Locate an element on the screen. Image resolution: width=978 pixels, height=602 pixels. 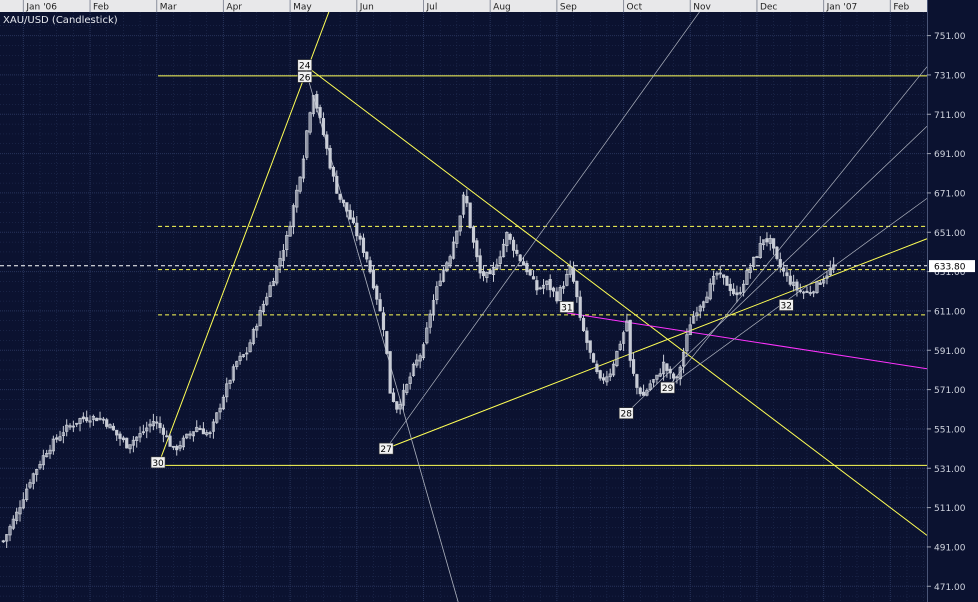
x-tick-label: Jul is located at coordinates (431, 8).